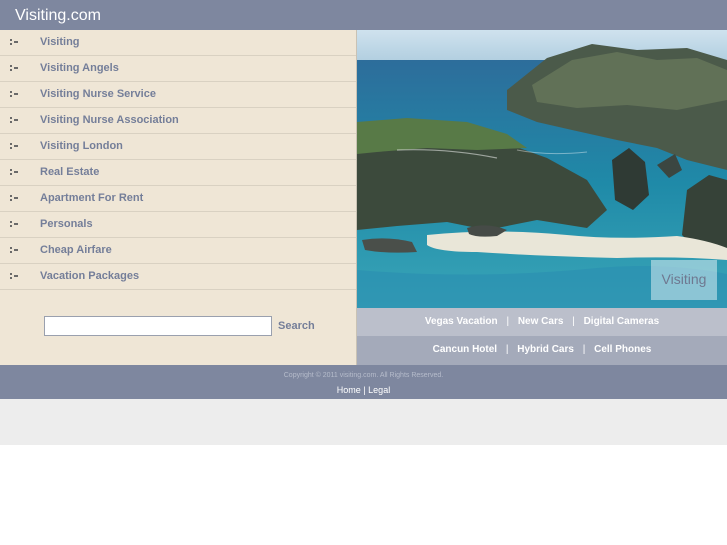 The image size is (727, 545). Describe the element at coordinates (465, 349) in the screenshot. I see `link-cancun-hotel: Cancun Hotel` at that location.